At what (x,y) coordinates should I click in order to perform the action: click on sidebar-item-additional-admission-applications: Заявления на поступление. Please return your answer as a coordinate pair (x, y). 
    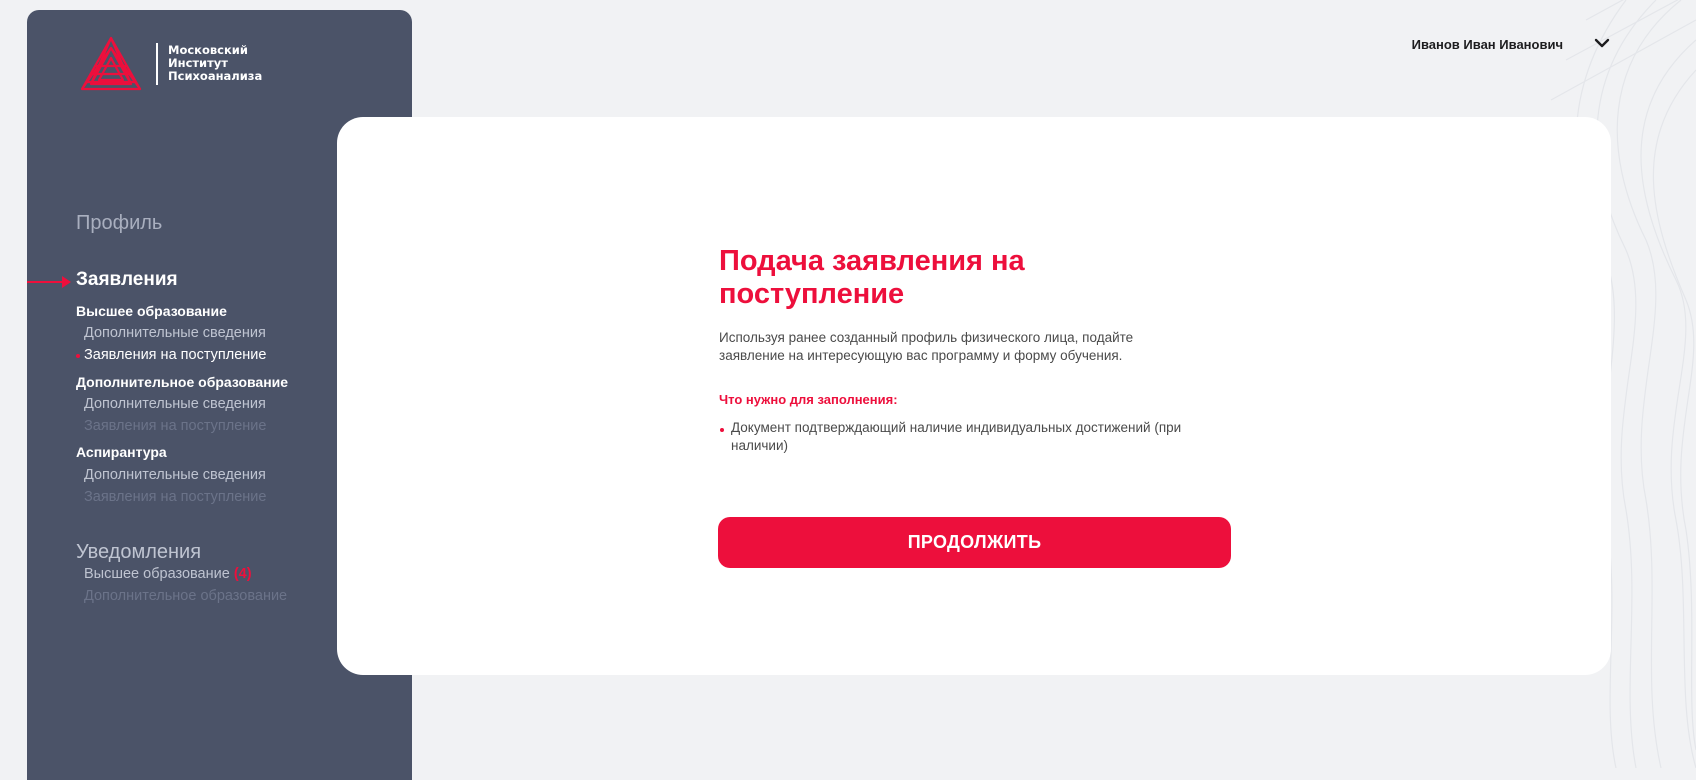
    Looking at the image, I should click on (175, 426).